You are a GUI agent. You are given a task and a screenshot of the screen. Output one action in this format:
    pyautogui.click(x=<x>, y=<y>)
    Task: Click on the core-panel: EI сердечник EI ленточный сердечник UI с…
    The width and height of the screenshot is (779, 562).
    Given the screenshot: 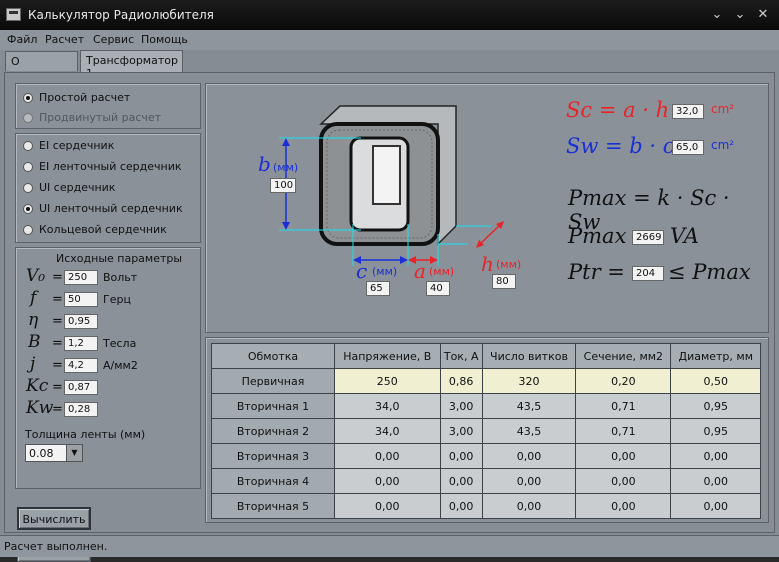 What is the action you would take?
    pyautogui.click(x=108, y=188)
    